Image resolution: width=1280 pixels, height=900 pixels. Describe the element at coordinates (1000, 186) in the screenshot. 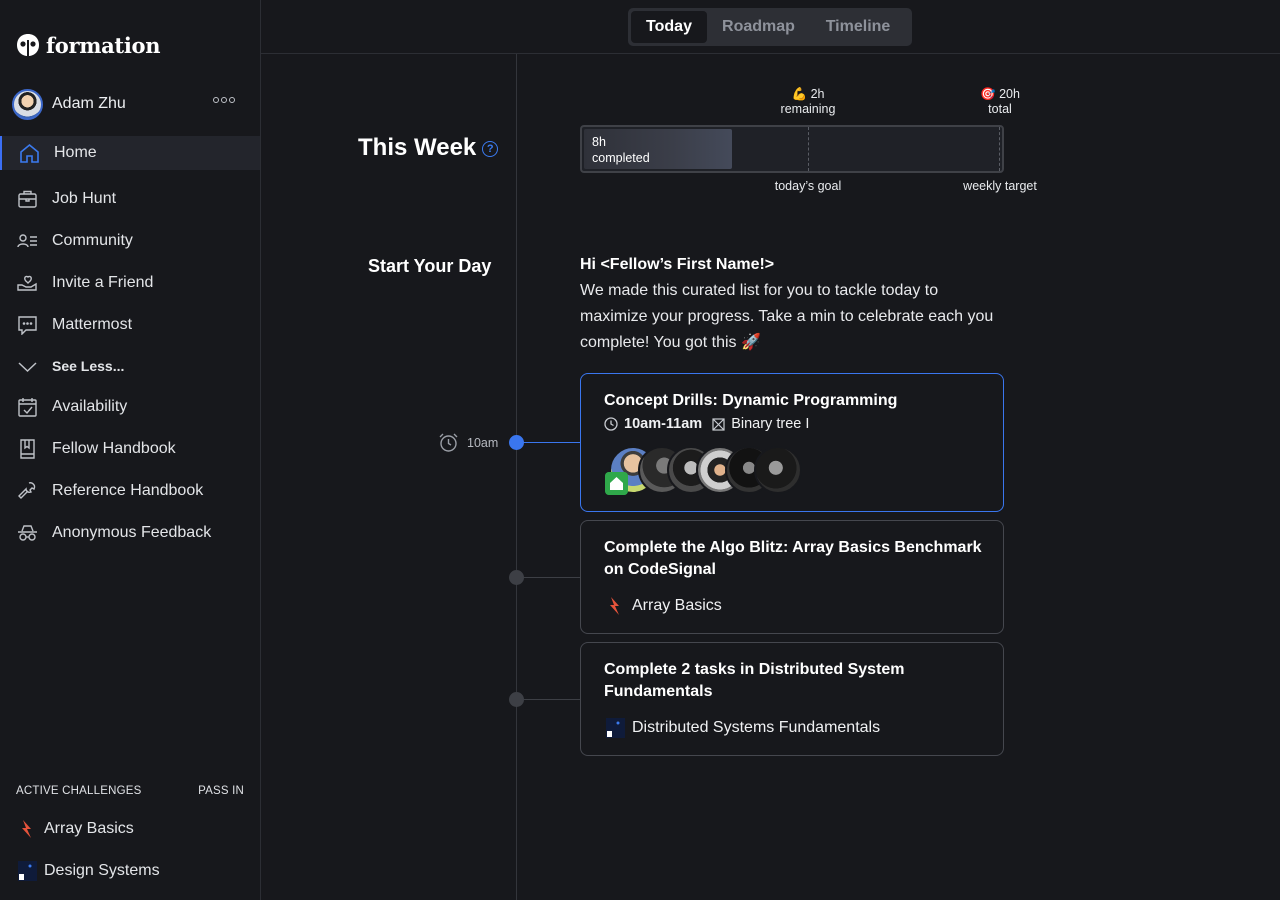

I see `weekly-target-label: weekly target` at that location.